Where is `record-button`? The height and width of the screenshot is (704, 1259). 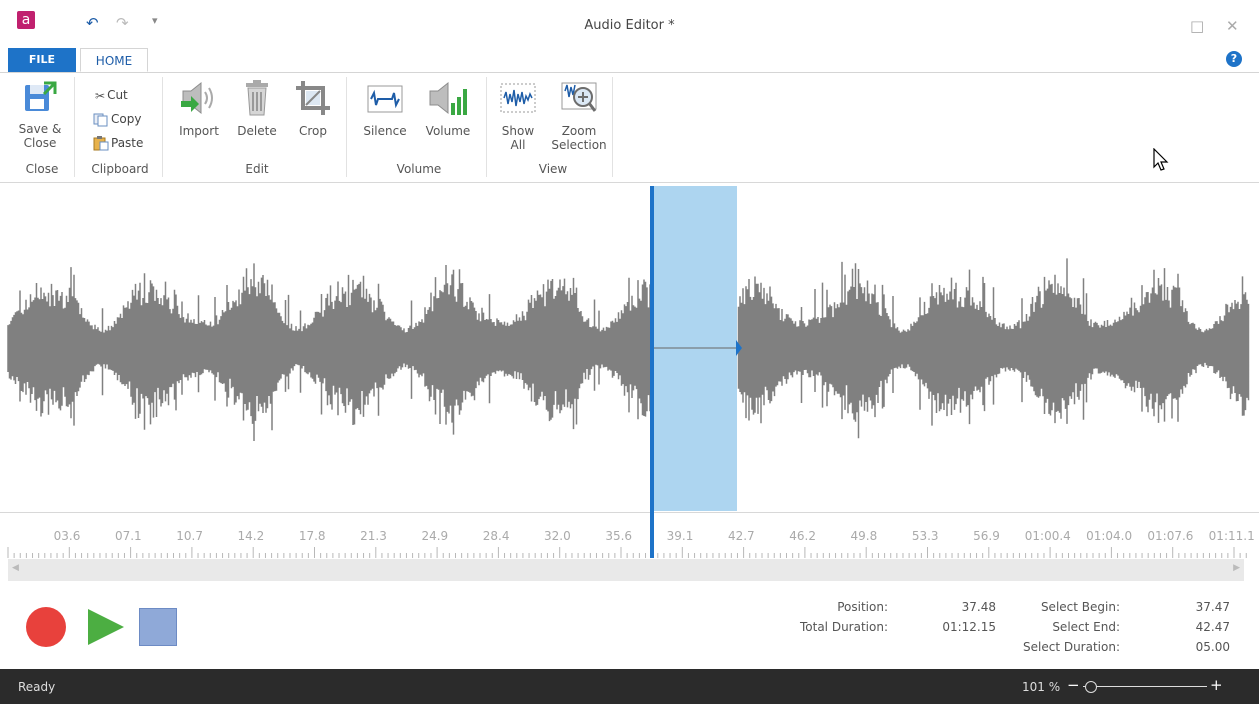
record-button is located at coordinates (46, 627).